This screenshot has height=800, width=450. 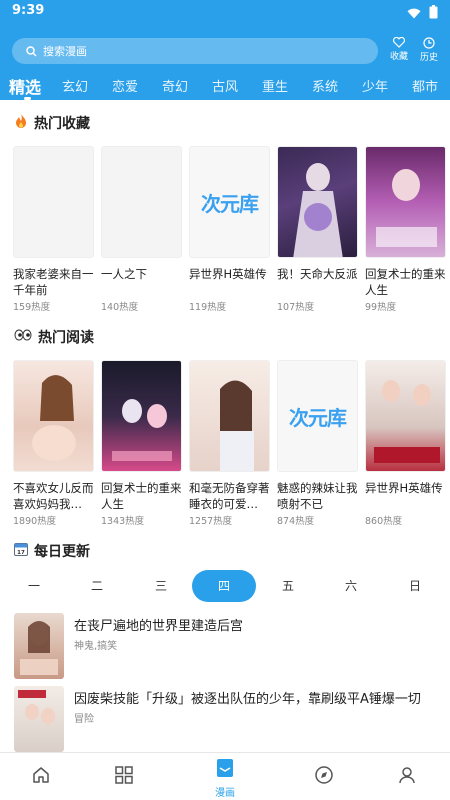 What do you see at coordinates (247, 699) in the screenshot?
I see `update-title: 因废柴技能「升级」被逐出队伍的少年，靠刷级平A锤爆一切` at bounding box center [247, 699].